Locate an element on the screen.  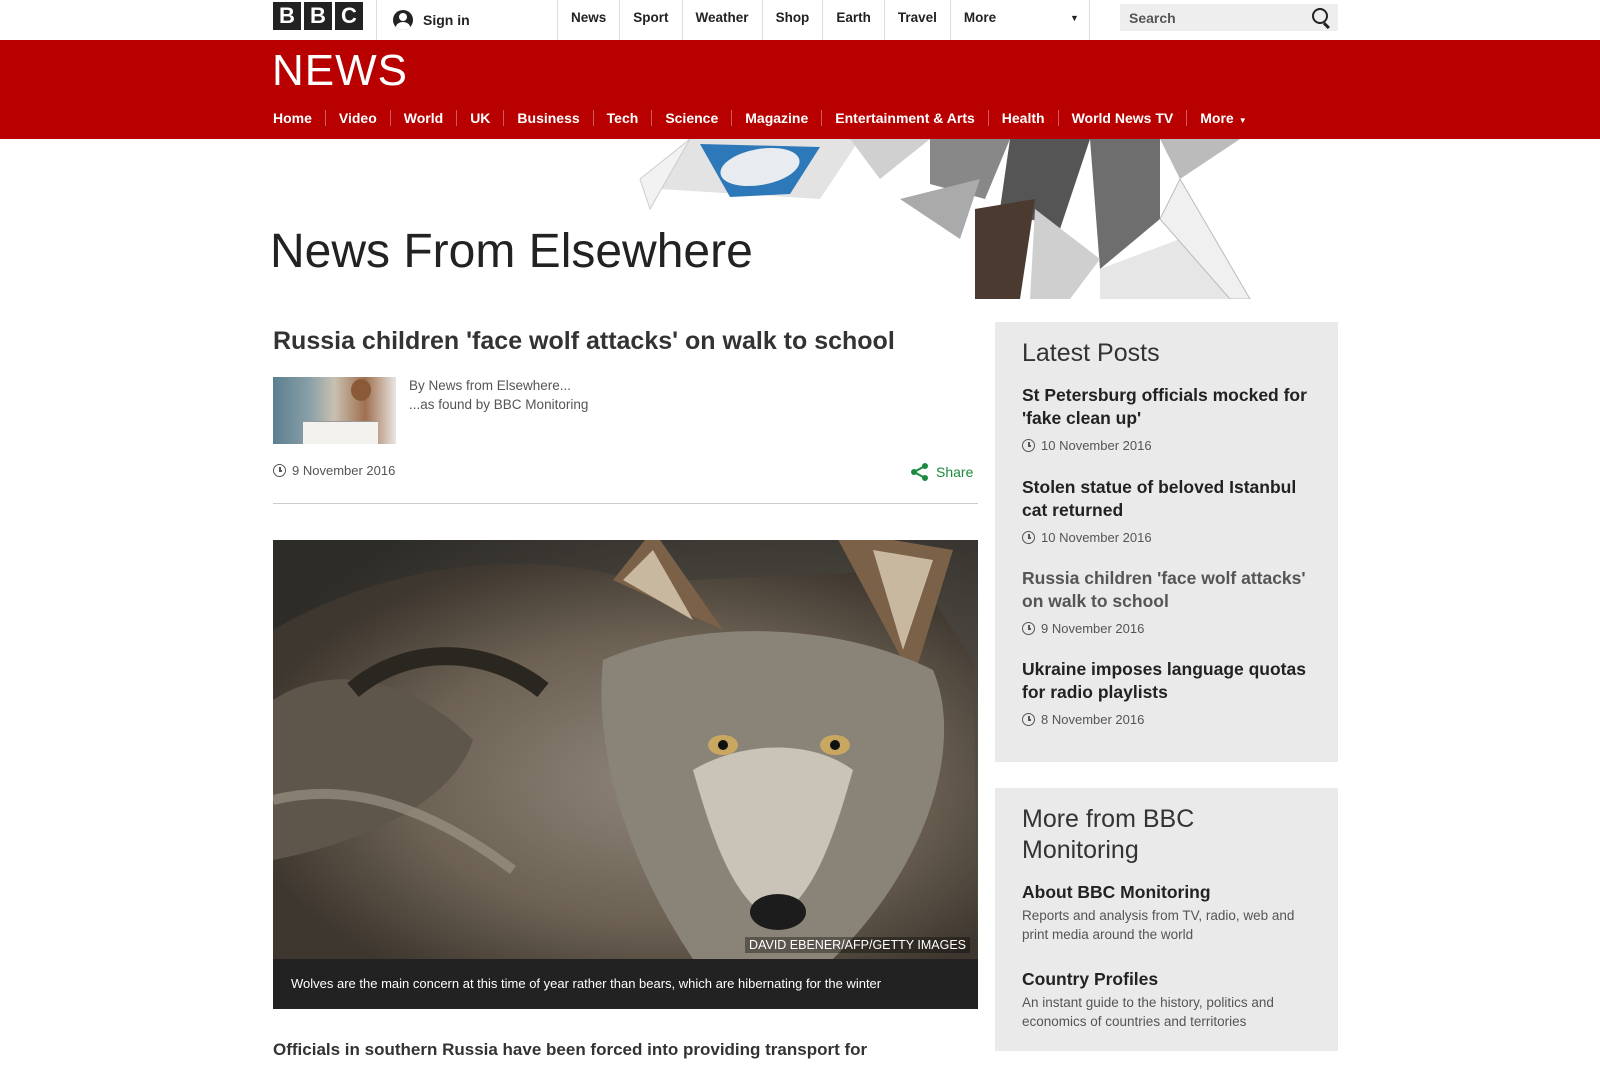
monitoring-link-title: About BBC Monitoring is located at coordinates (1116, 892).